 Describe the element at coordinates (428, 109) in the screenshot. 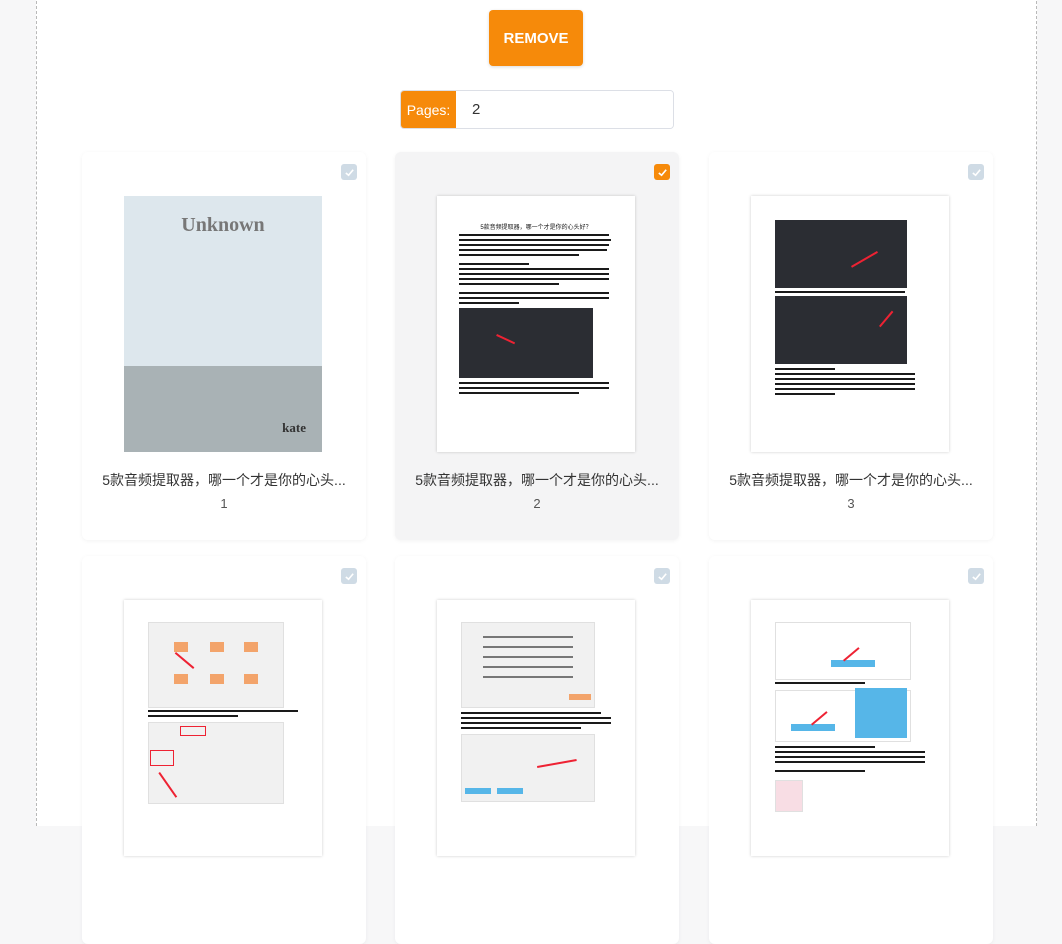

I see `pages-label: Pages:` at that location.